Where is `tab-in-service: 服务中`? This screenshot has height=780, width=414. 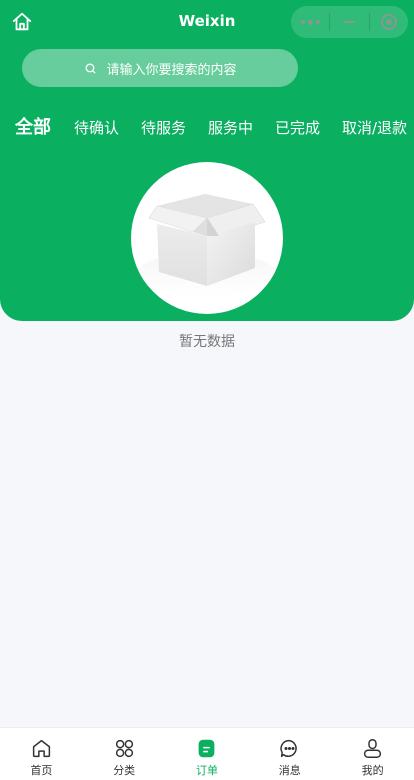 tab-in-service: 服务中 is located at coordinates (230, 128).